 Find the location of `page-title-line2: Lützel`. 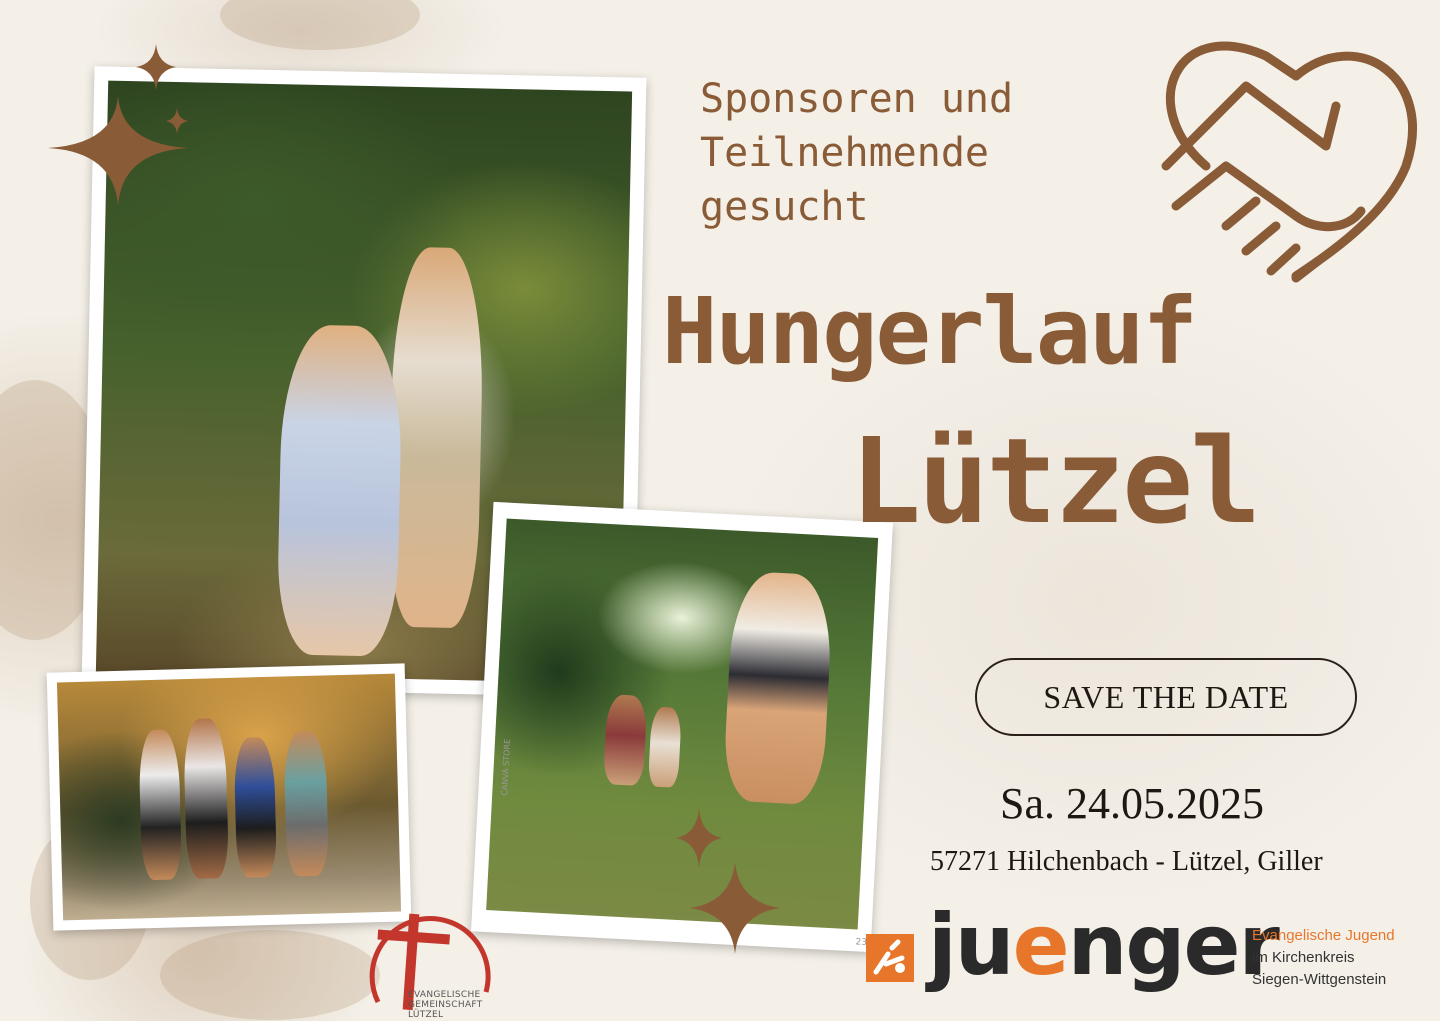

page-title-line2: Lützel is located at coordinates (1055, 481).